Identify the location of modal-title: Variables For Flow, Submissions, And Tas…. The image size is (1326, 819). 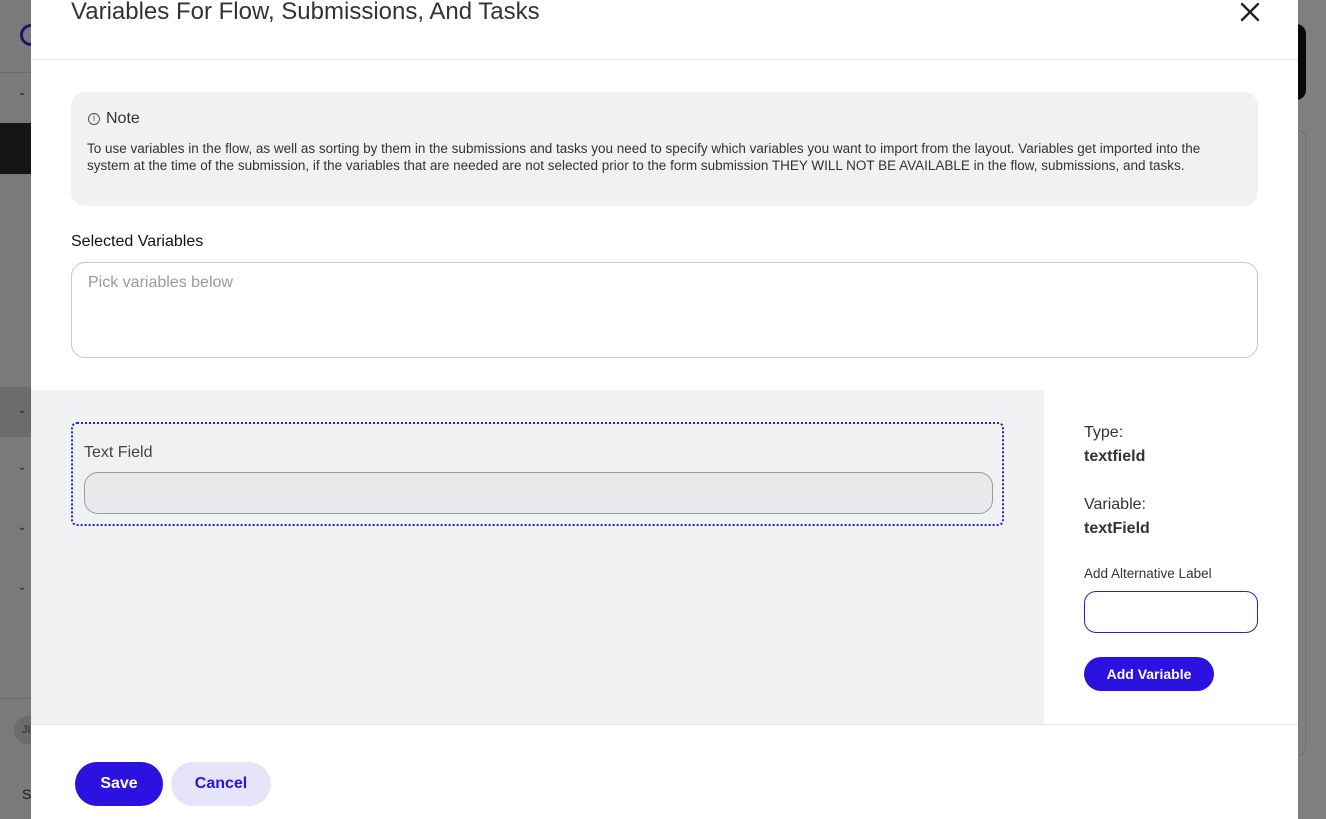
(305, 12).